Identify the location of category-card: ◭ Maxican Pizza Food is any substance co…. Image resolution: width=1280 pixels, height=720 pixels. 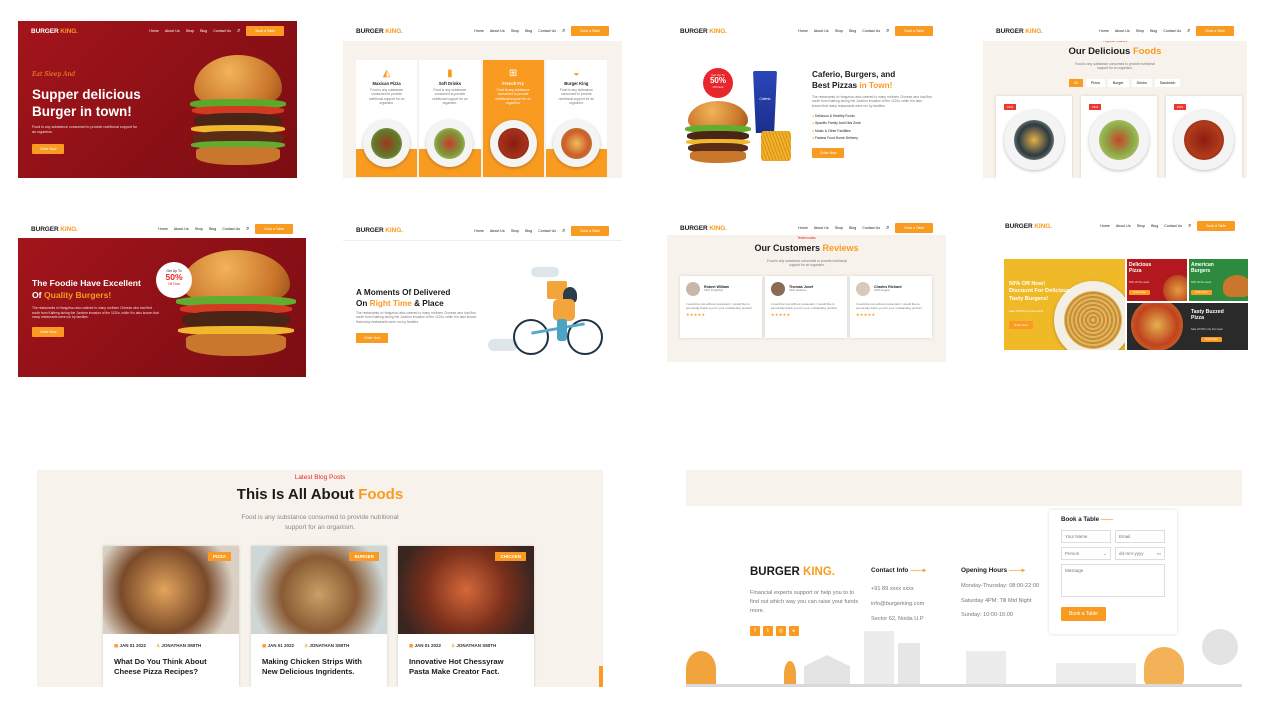
(387, 118).